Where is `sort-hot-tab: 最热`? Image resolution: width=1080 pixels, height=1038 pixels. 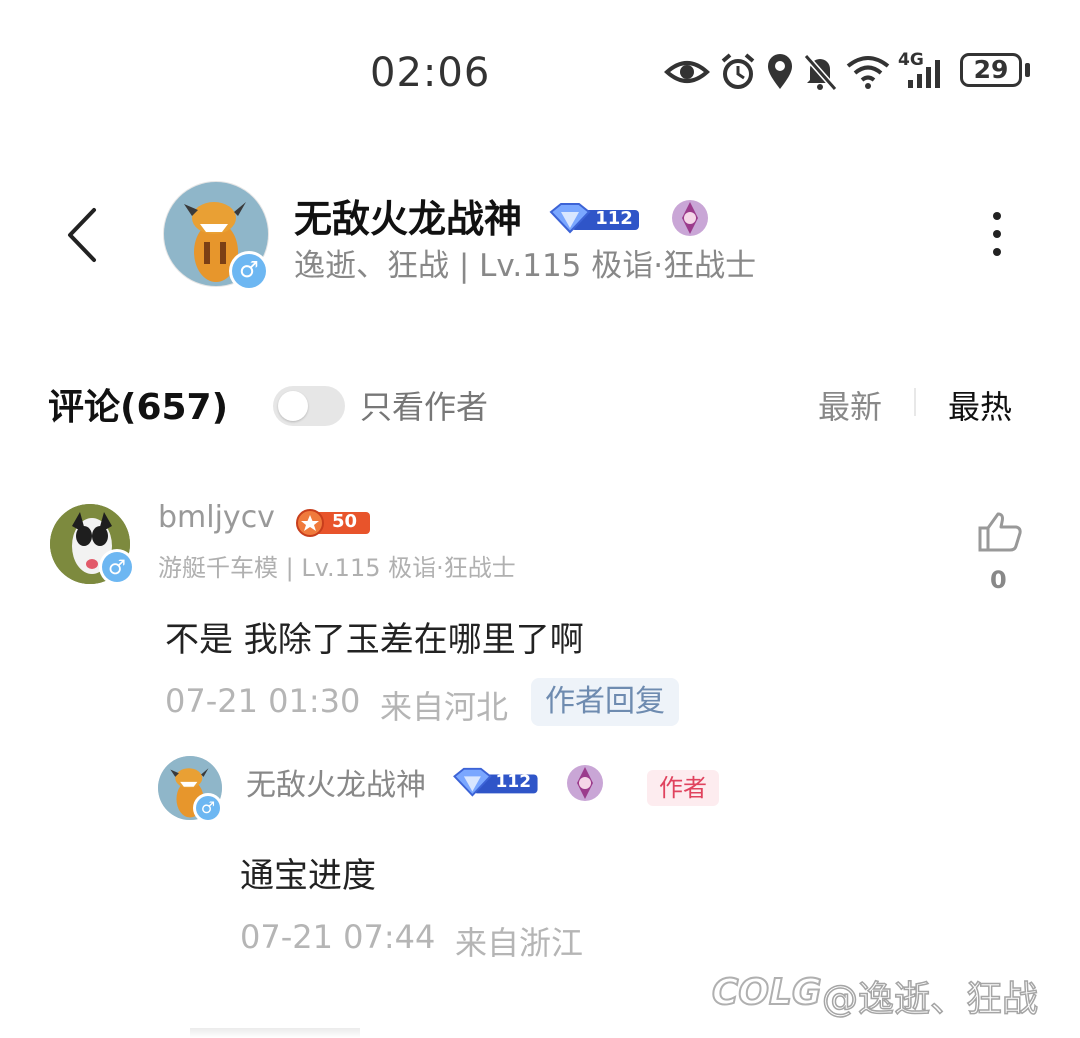
sort-hot-tab: 最热 is located at coordinates (980, 405).